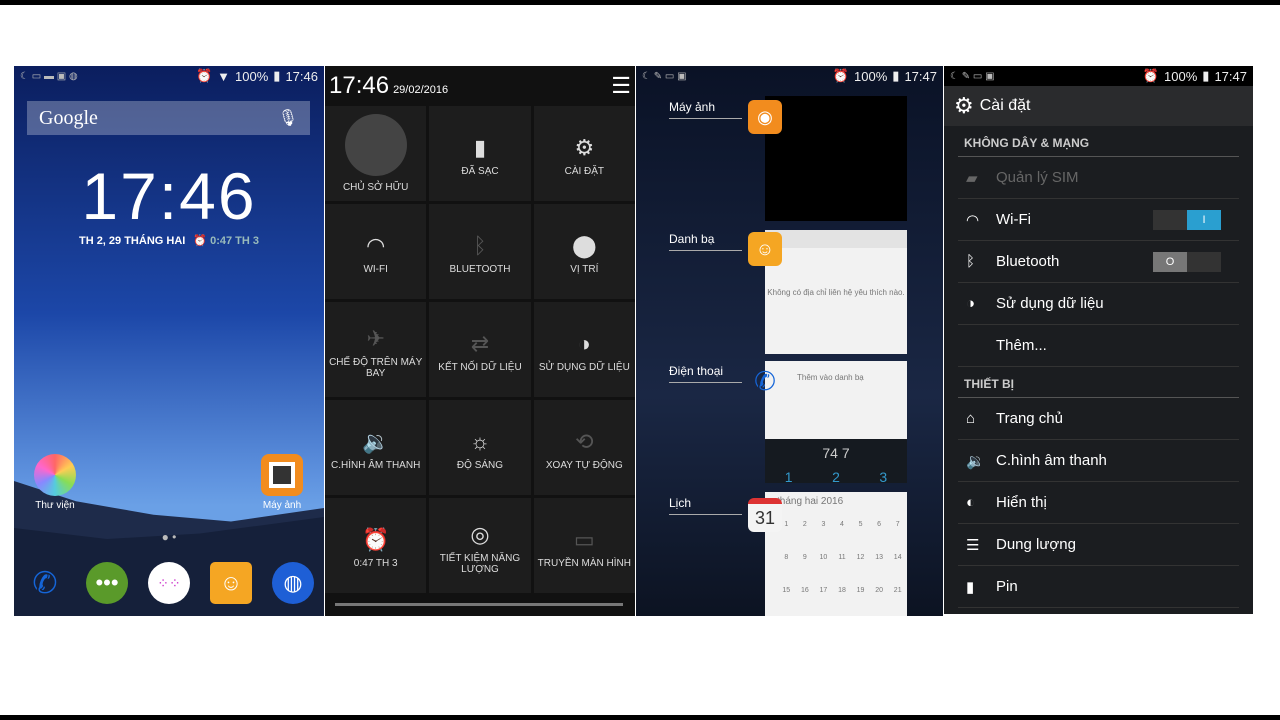 The width and height of the screenshot is (1280, 720). I want to click on toggle-knob: O, so click(1170, 261).